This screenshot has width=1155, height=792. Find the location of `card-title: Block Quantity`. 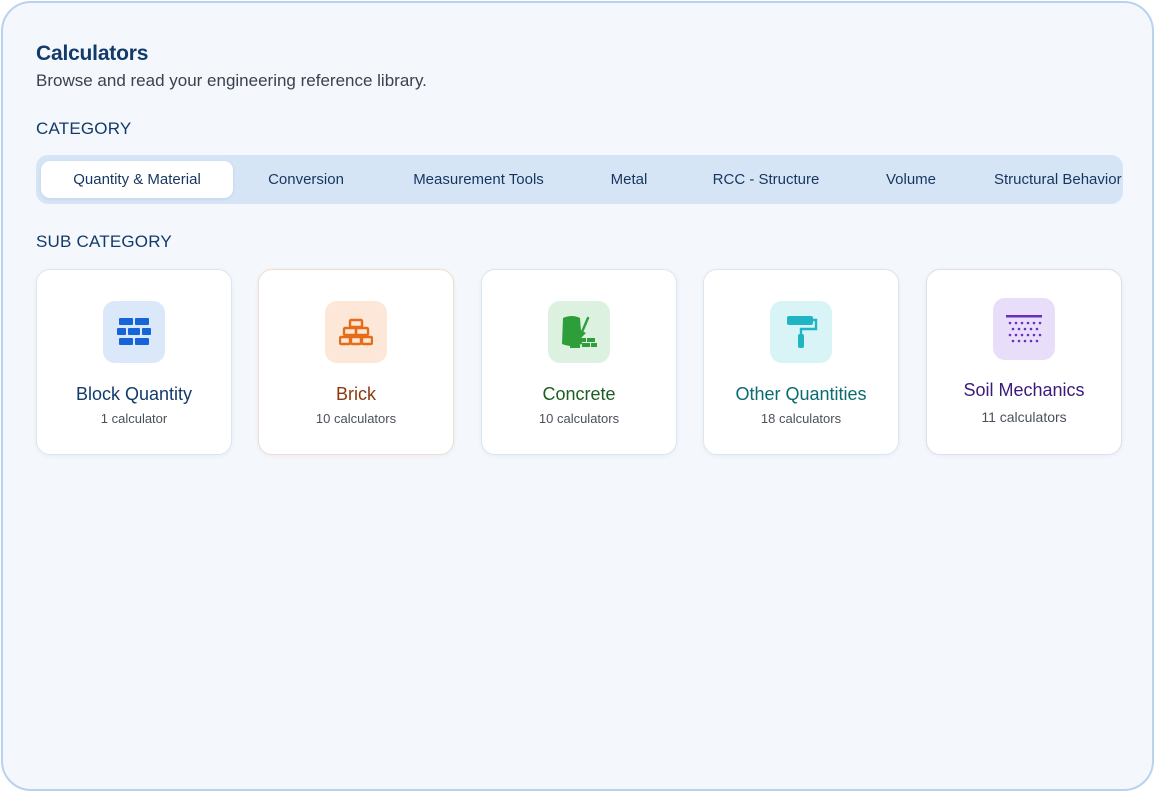

card-title: Block Quantity is located at coordinates (134, 394).